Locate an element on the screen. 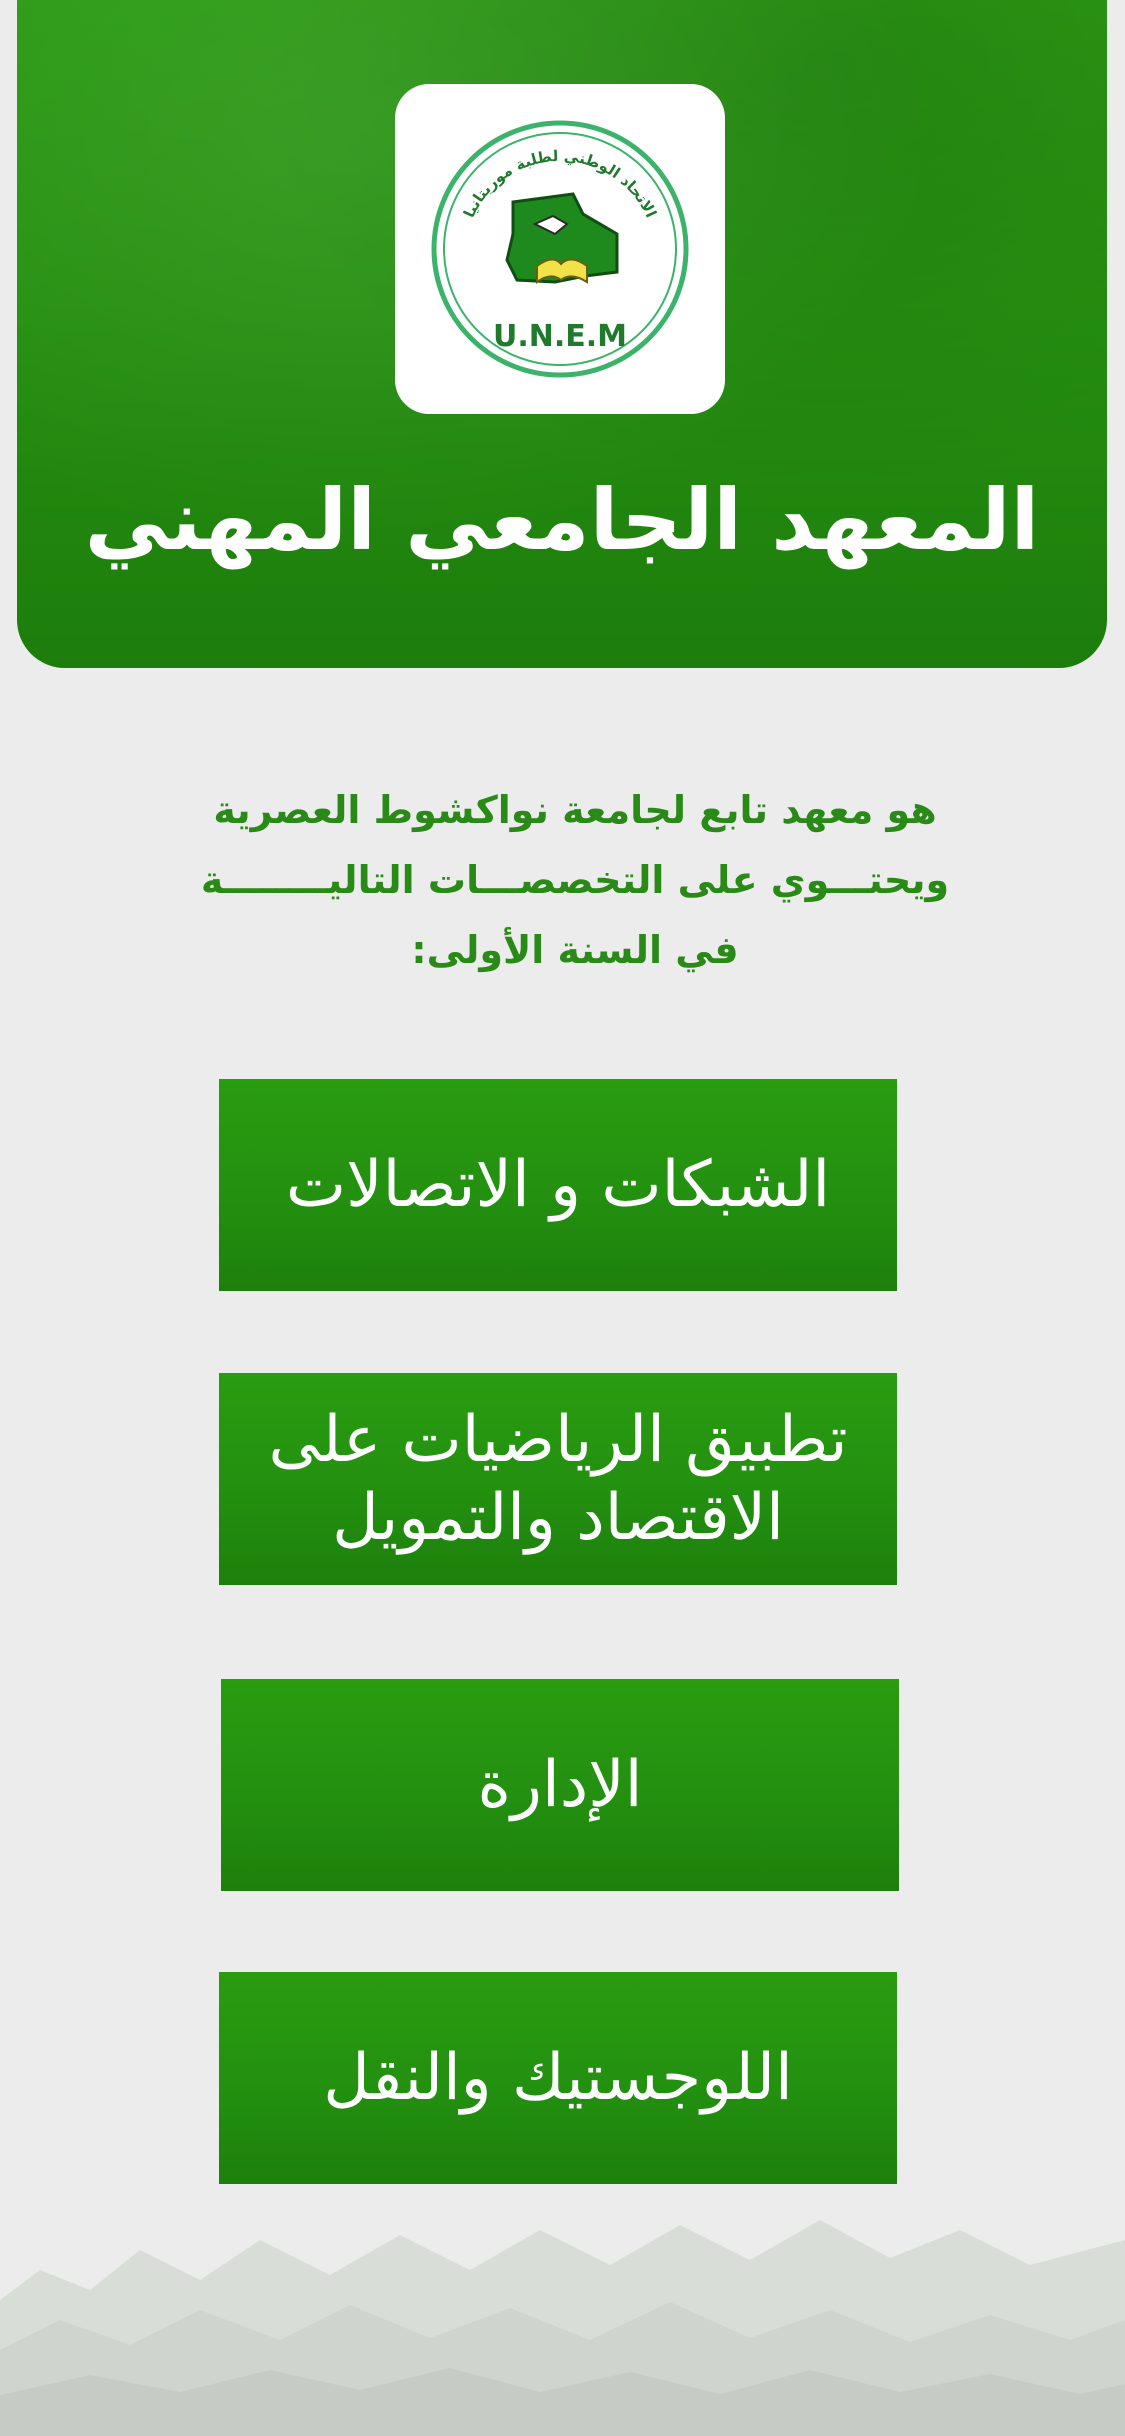  logo-container: الاتحاد الوطني لطلبة موريتانيا U.N.E.M is located at coordinates (560, 249).